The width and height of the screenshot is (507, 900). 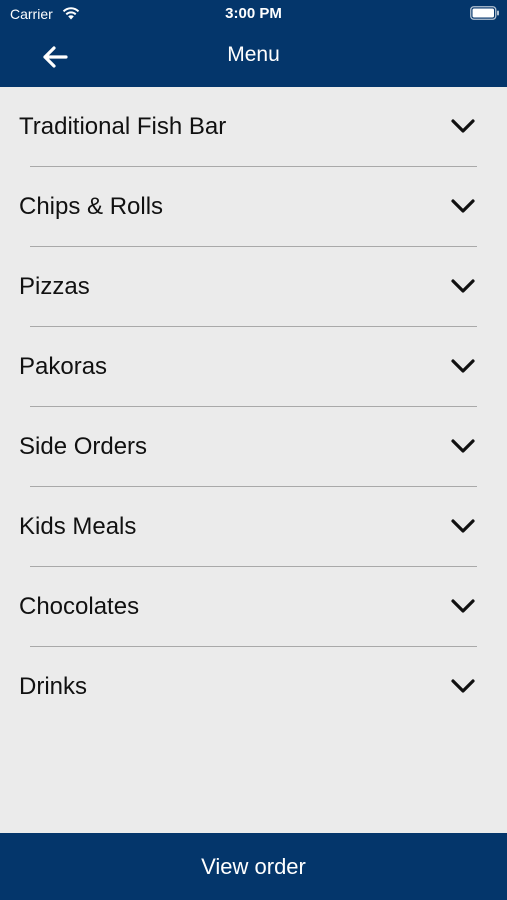 What do you see at coordinates (253, 447) in the screenshot?
I see `menu-category-side-orders: Side Orders` at bounding box center [253, 447].